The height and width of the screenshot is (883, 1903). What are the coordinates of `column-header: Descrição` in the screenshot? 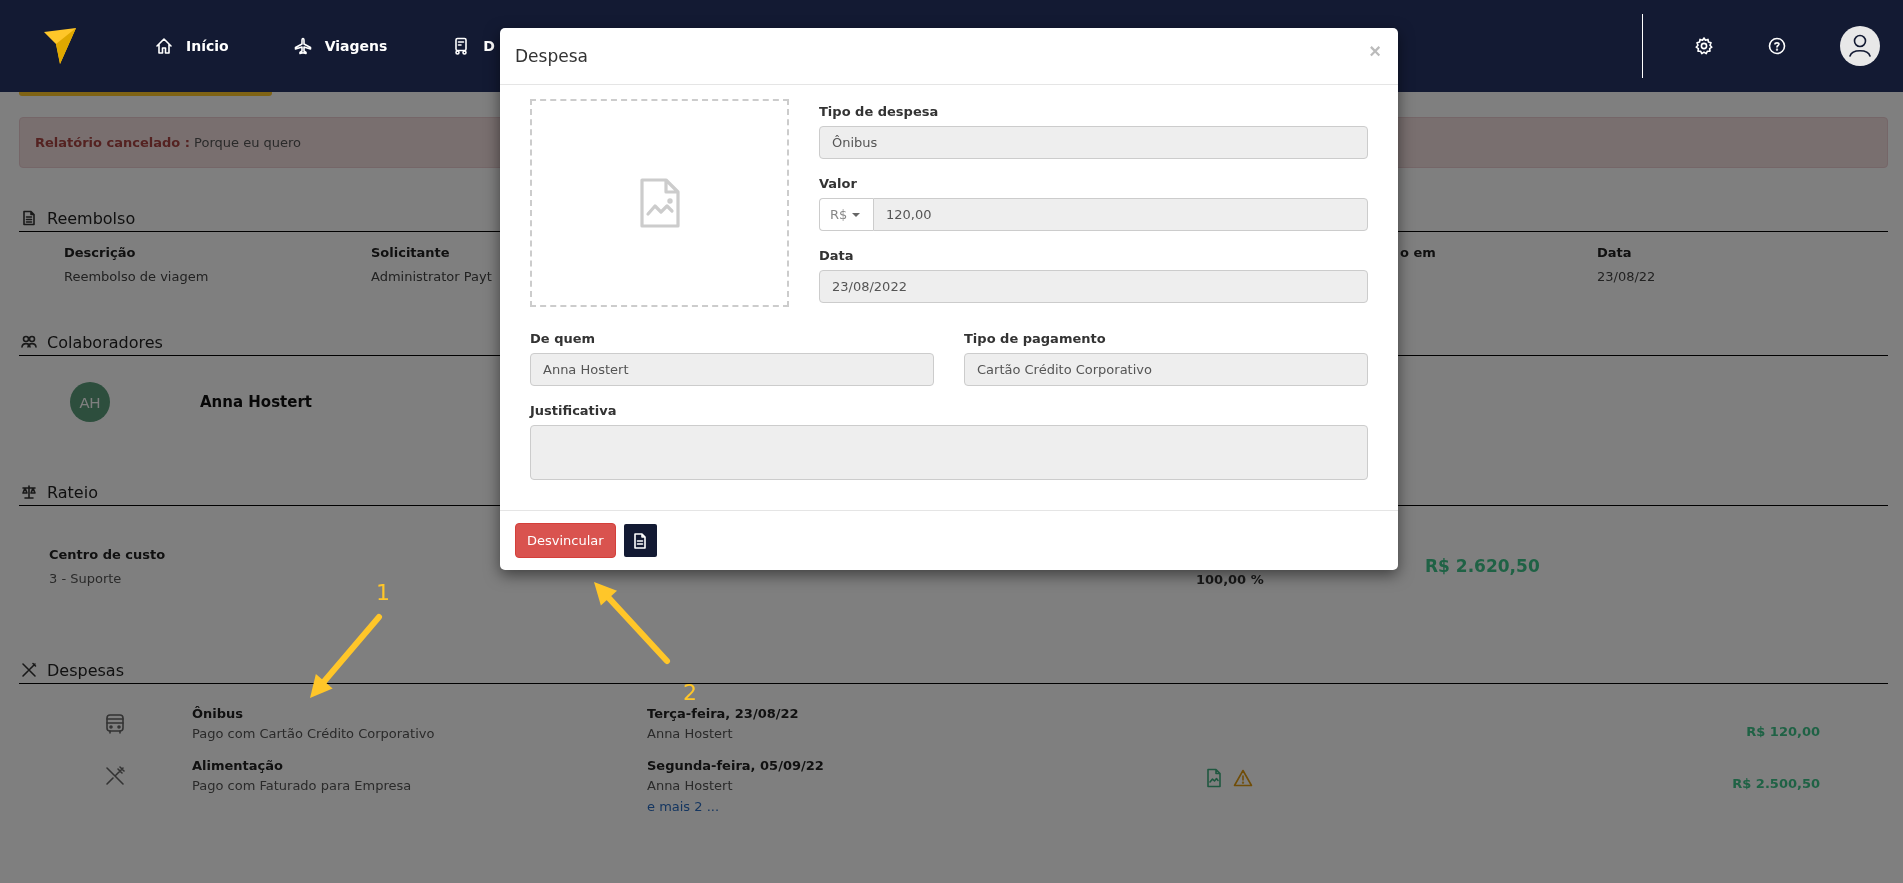 It's located at (100, 253).